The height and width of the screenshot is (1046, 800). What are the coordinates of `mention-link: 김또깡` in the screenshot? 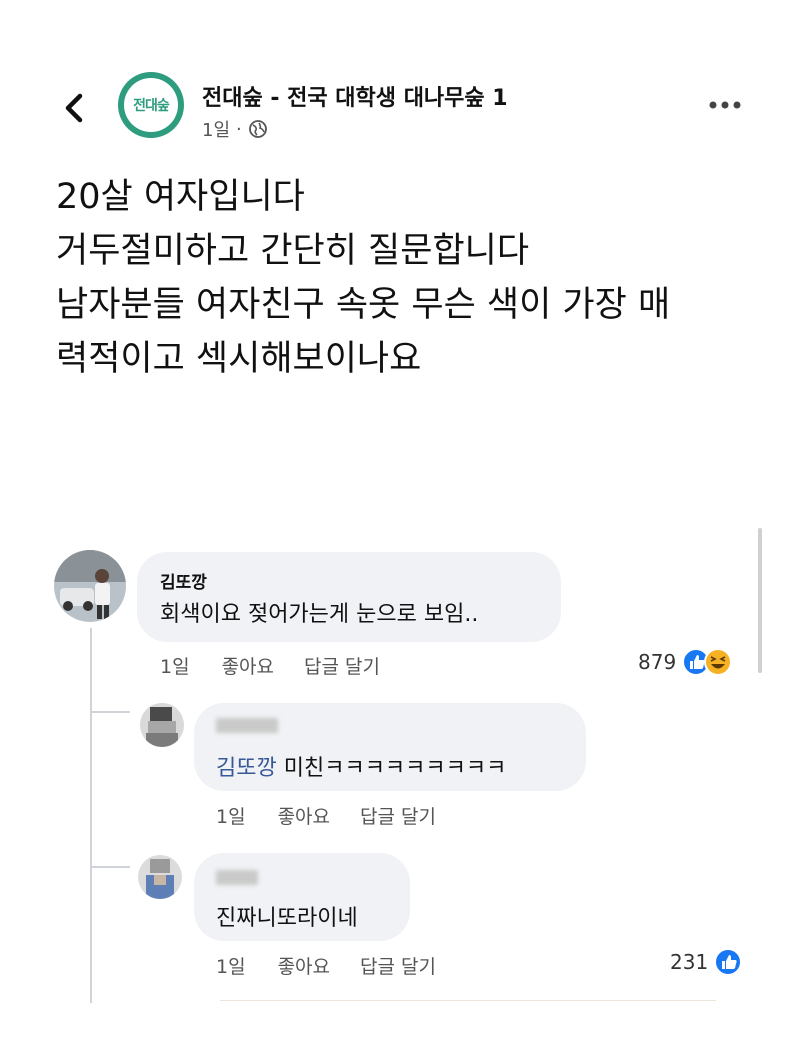 It's located at (246, 768).